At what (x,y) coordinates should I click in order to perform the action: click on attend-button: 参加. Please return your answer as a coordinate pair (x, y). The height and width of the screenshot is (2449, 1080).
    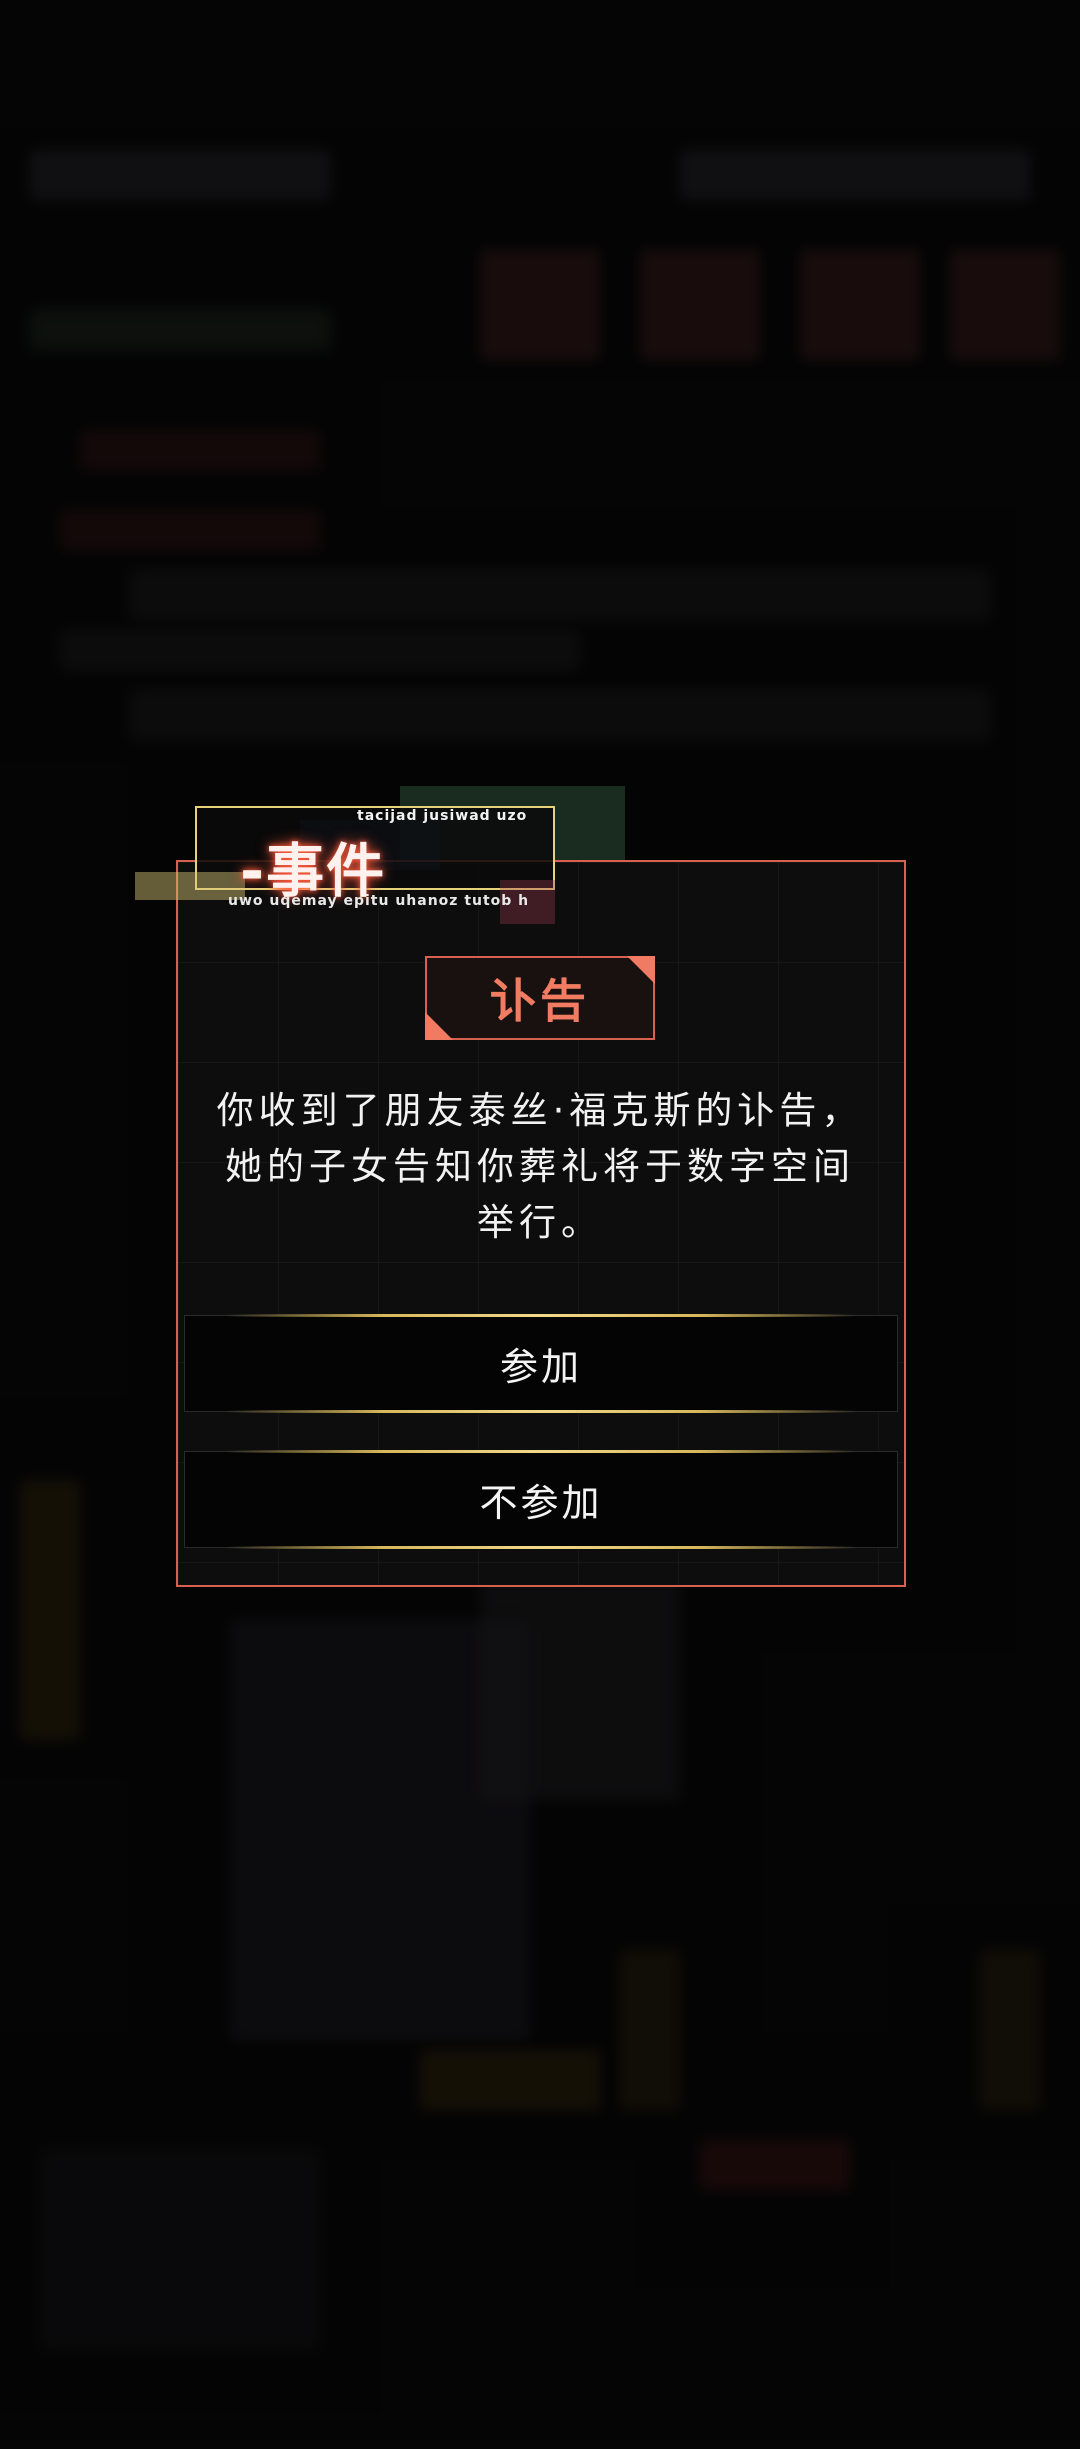
    Looking at the image, I should click on (541, 1363).